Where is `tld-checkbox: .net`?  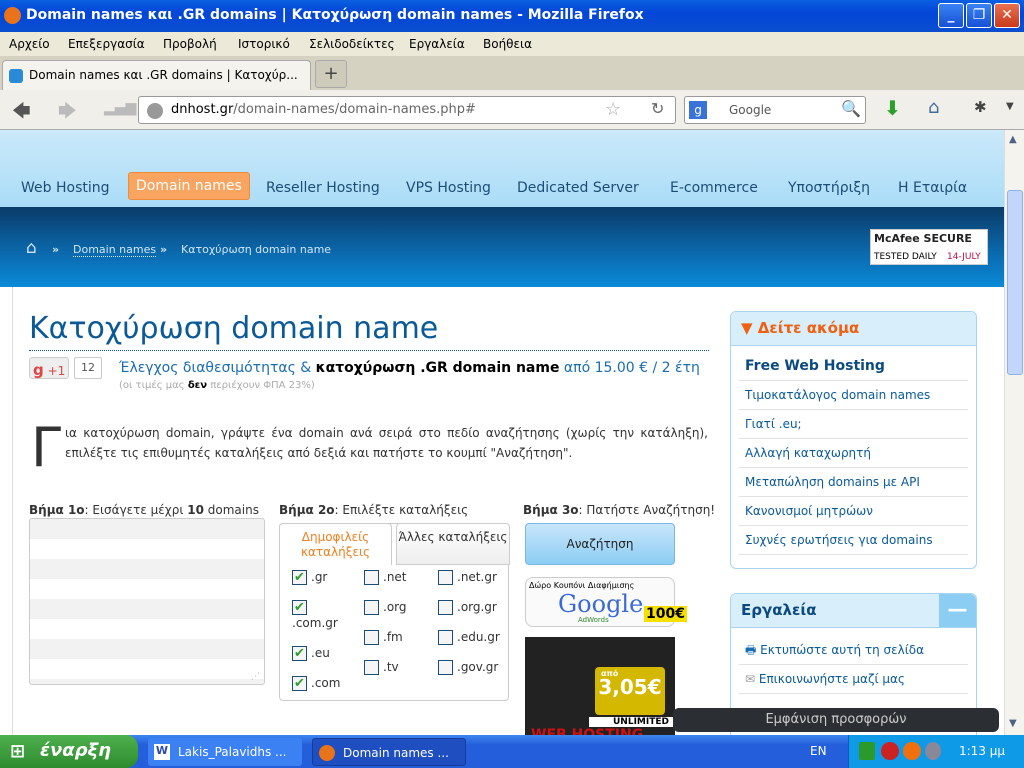 tld-checkbox: .net is located at coordinates (385, 577).